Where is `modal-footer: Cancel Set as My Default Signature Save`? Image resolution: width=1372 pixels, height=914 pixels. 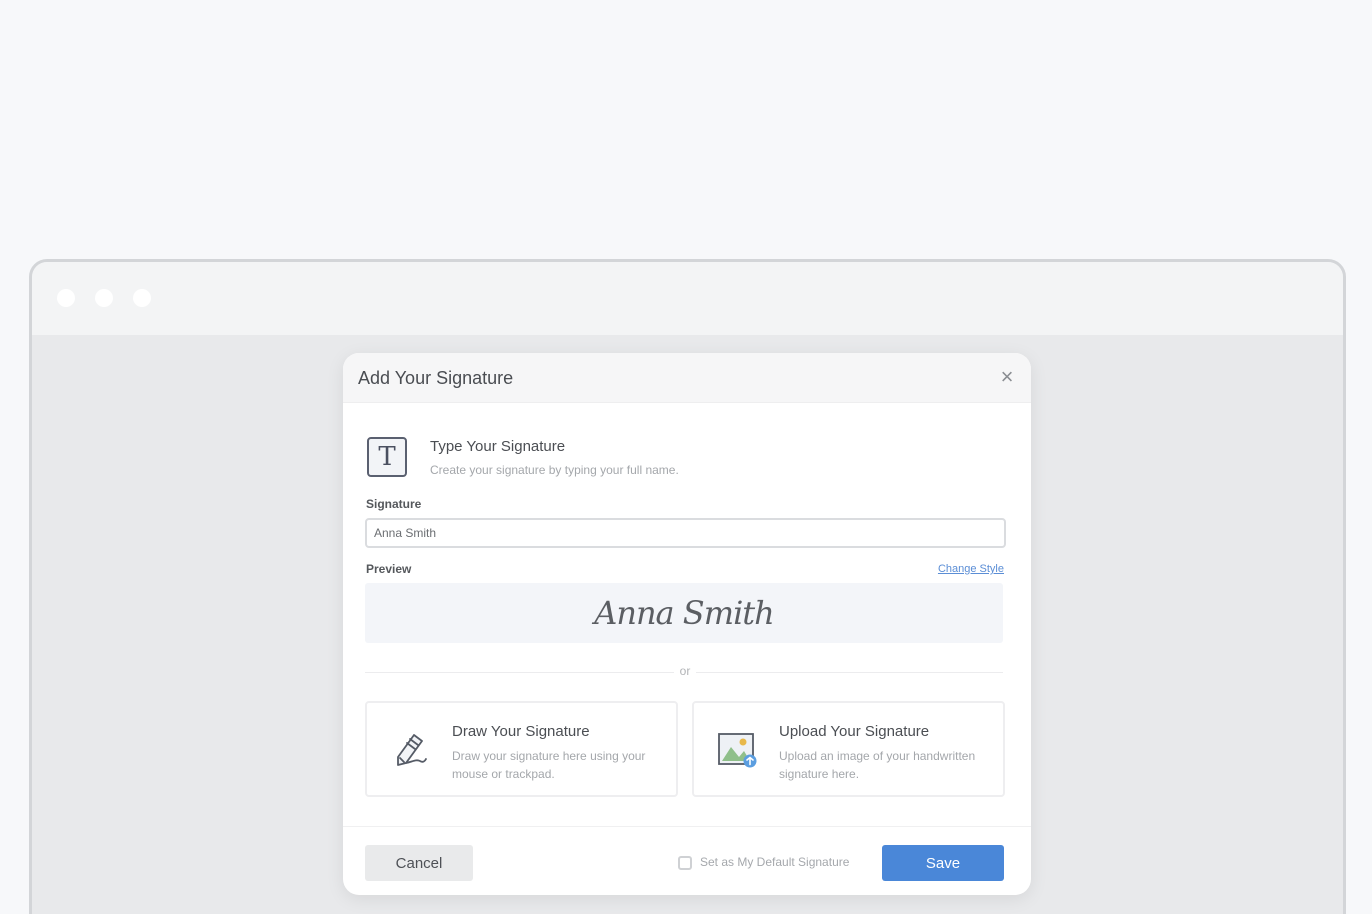
modal-footer: Cancel Set as My Default Signature Save is located at coordinates (687, 860).